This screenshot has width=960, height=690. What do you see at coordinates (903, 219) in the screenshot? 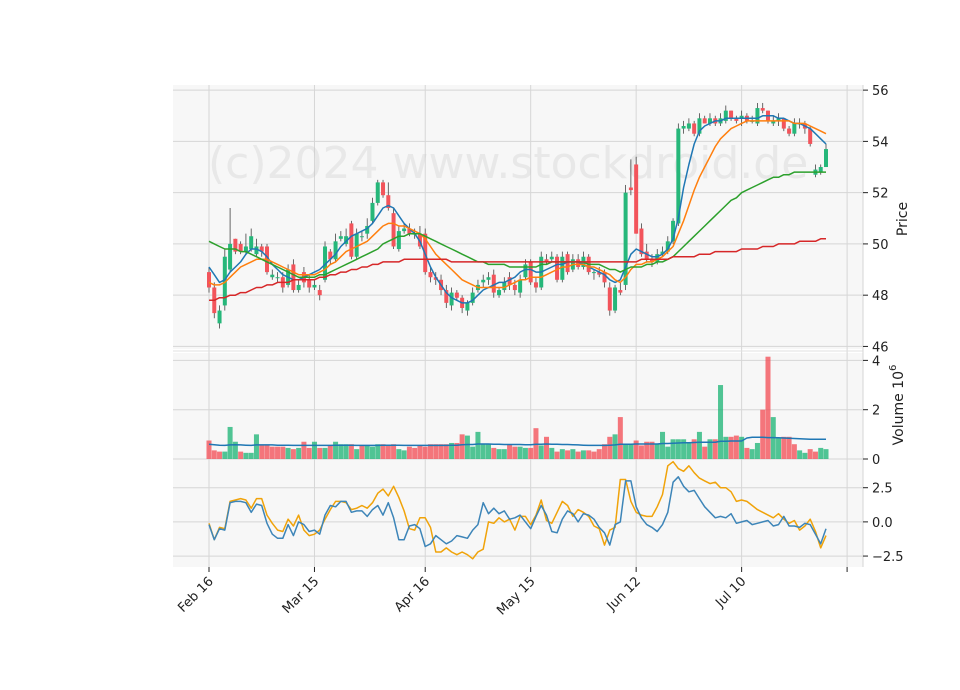
I see `price-axis-label: Price` at bounding box center [903, 219].